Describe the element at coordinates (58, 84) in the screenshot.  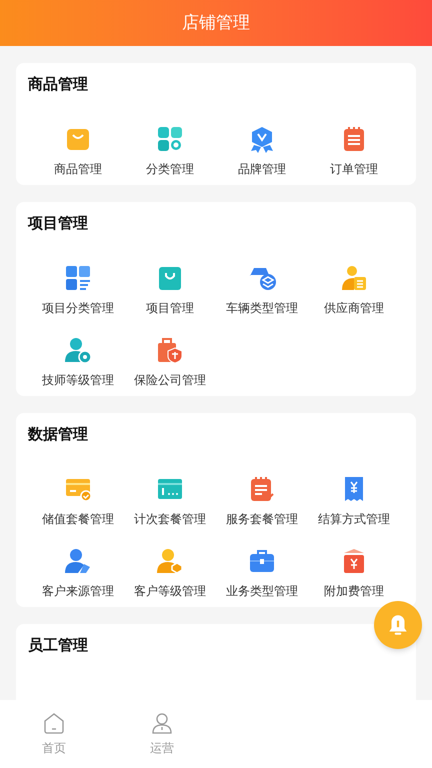
I see `section-title: 商品管理` at that location.